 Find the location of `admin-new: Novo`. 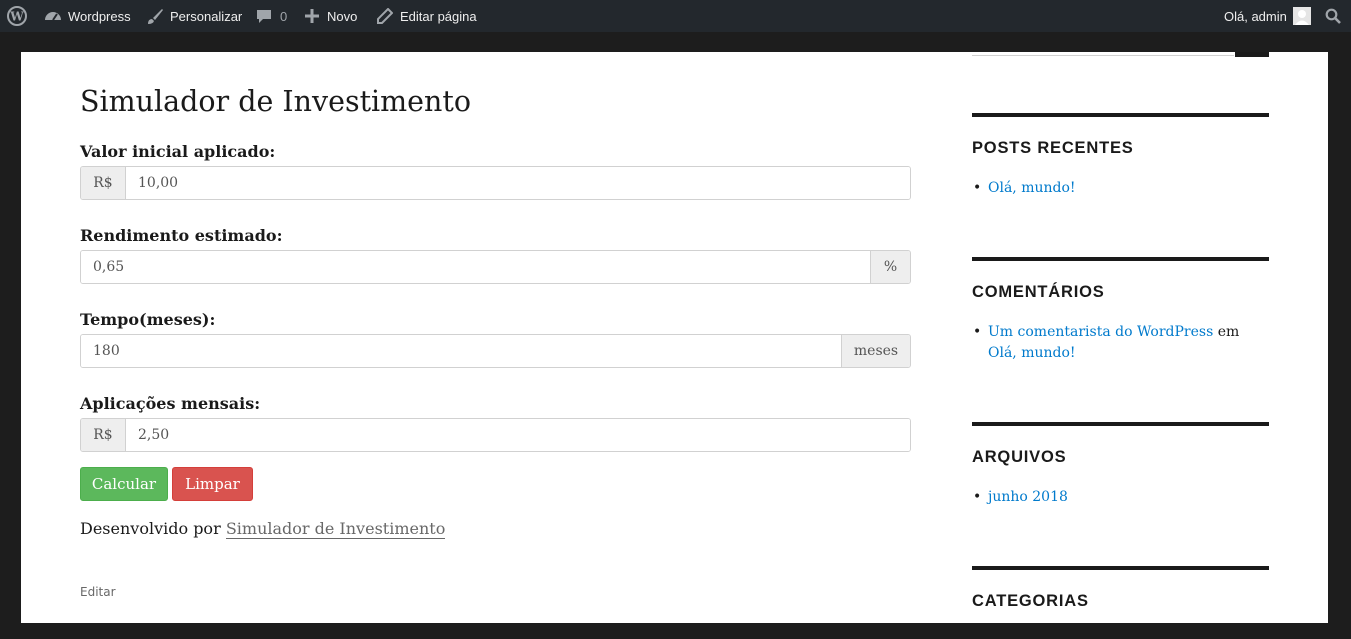

admin-new: Novo is located at coordinates (331, 16).